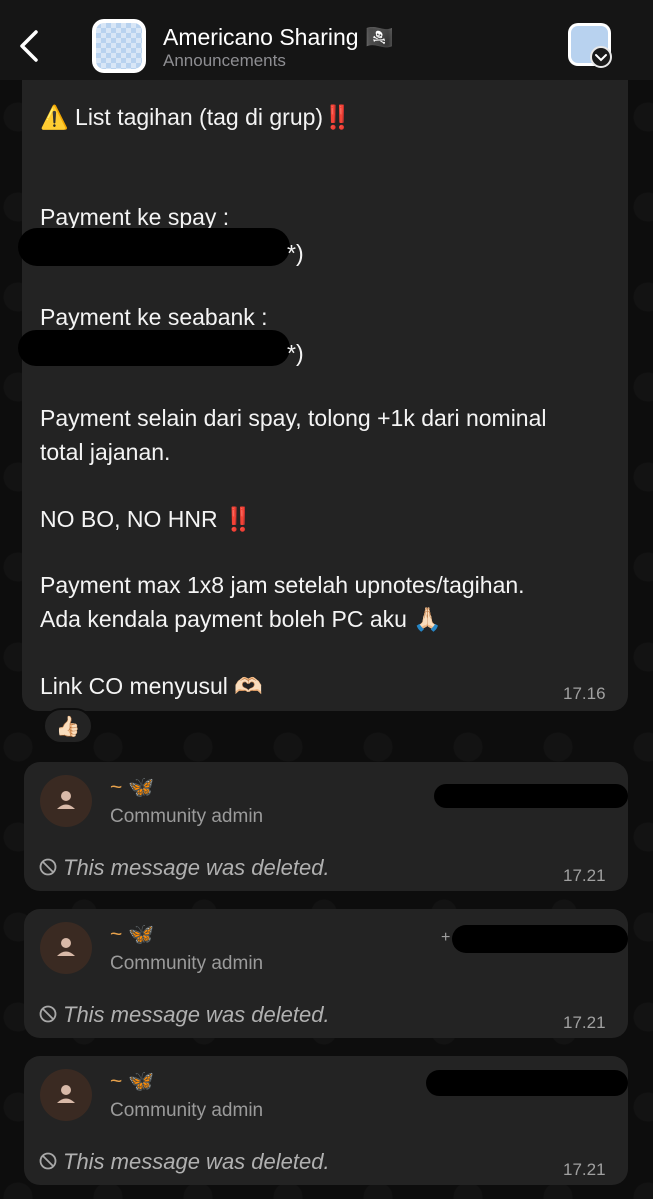  I want to click on heart-hands-emoji: 🫶🏻, so click(248, 687).